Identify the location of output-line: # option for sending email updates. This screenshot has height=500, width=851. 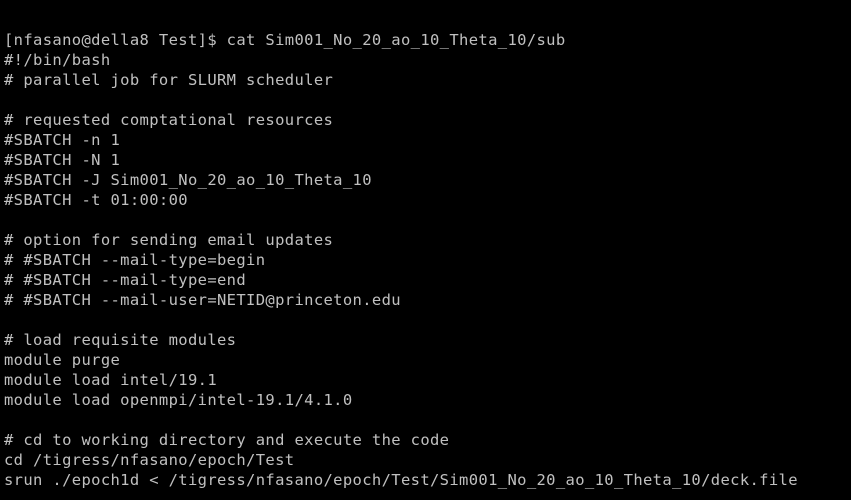
(169, 240).